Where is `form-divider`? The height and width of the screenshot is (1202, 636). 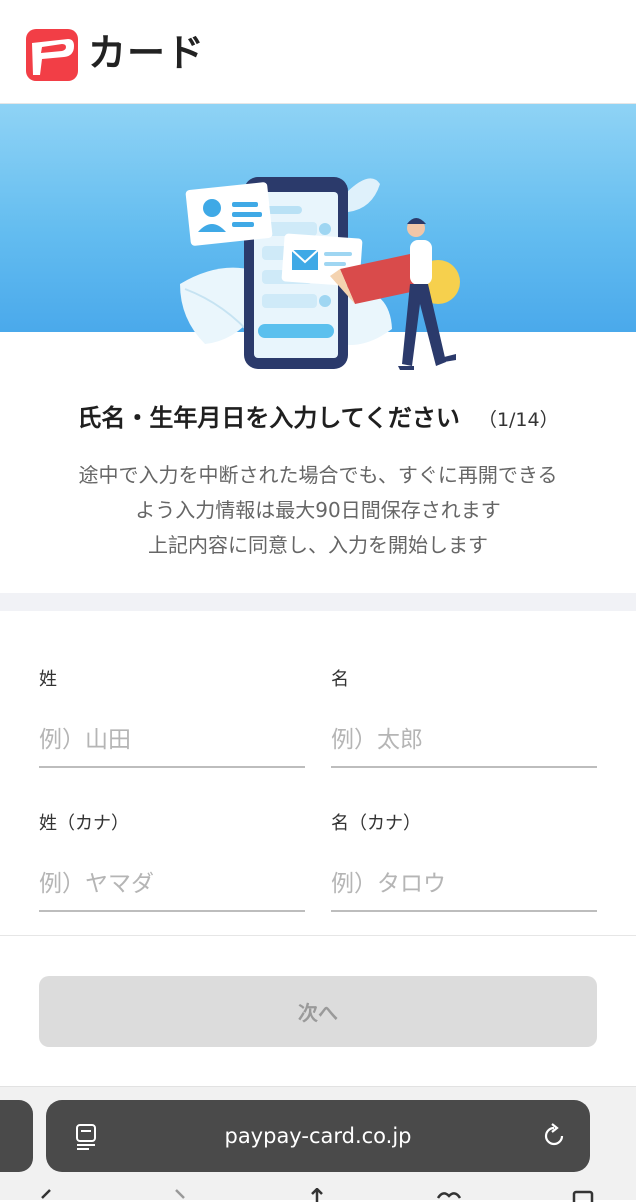
form-divider is located at coordinates (318, 935).